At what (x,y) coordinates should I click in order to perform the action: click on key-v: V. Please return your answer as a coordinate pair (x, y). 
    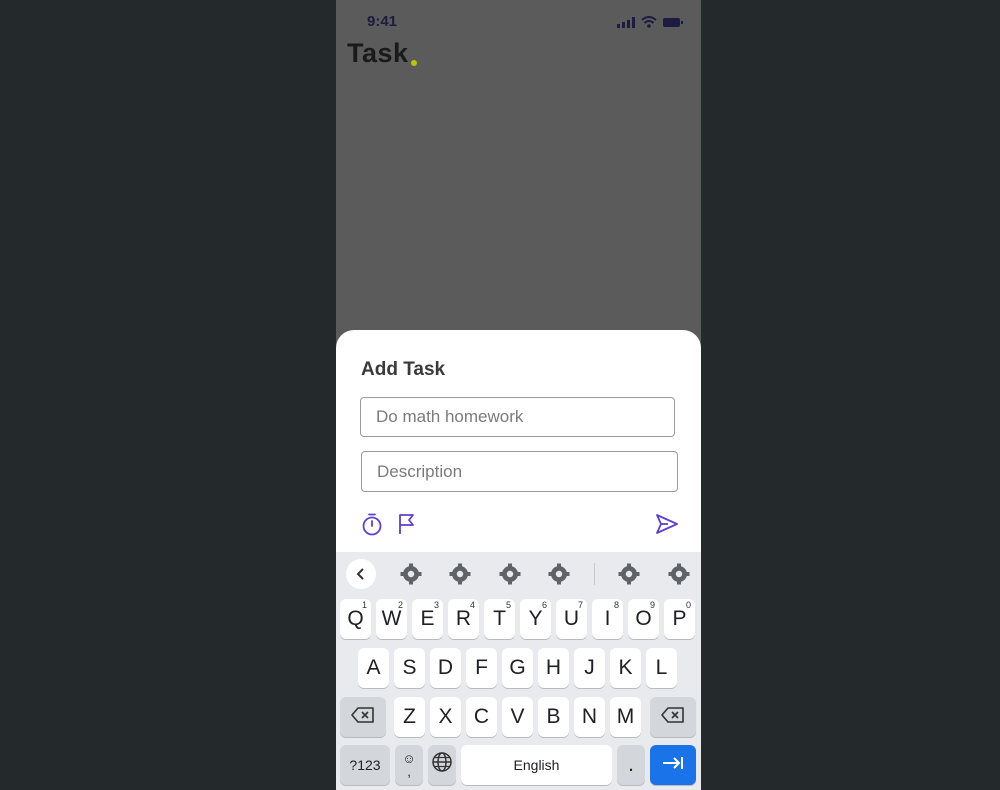
    Looking at the image, I should click on (517, 717).